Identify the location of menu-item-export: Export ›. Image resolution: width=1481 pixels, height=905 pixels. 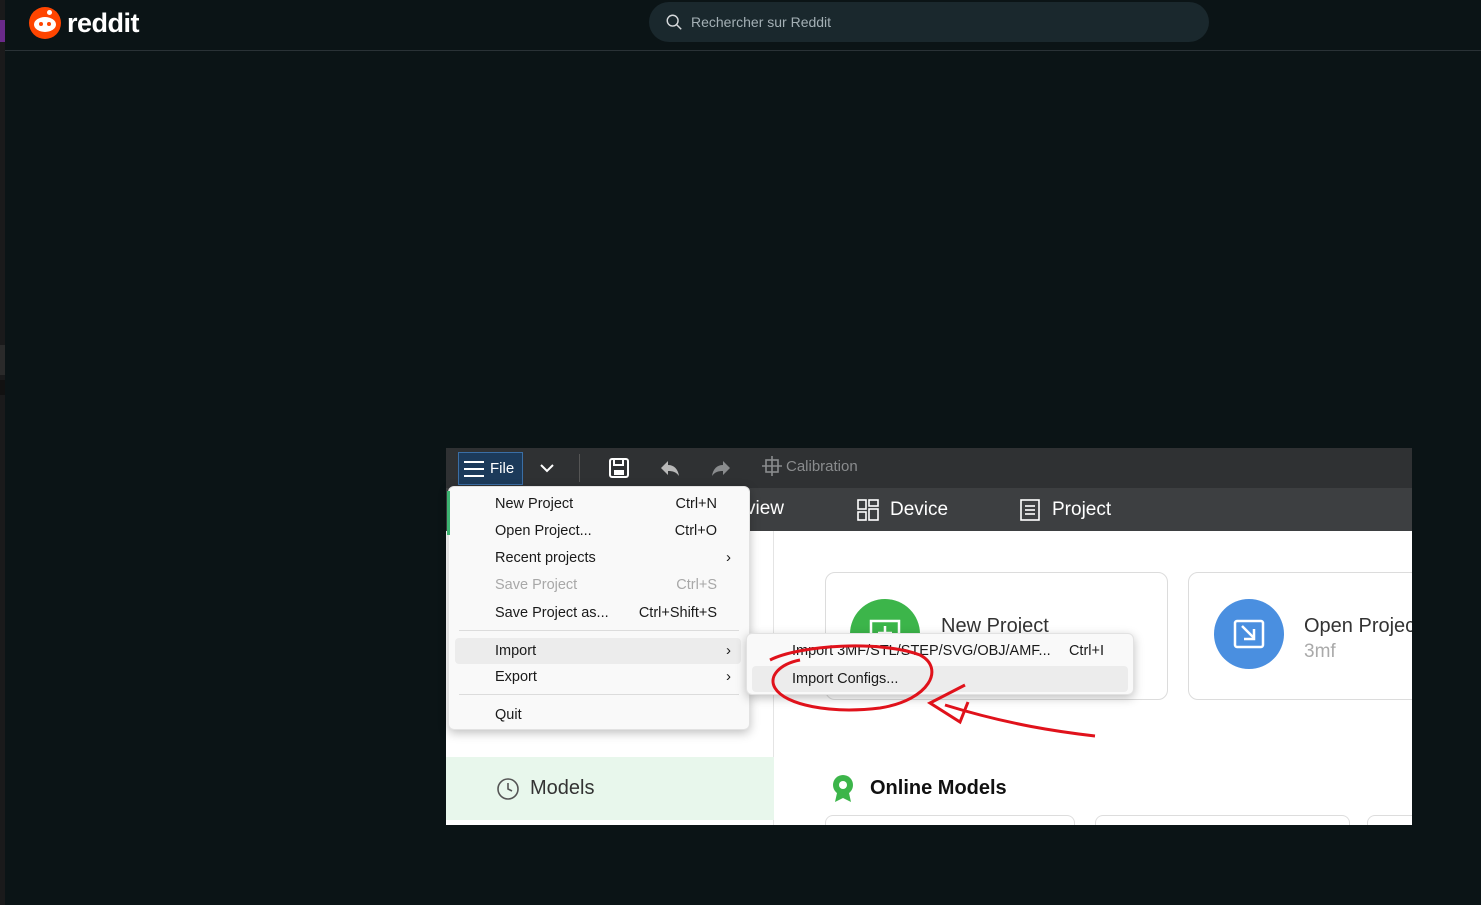
(598, 677).